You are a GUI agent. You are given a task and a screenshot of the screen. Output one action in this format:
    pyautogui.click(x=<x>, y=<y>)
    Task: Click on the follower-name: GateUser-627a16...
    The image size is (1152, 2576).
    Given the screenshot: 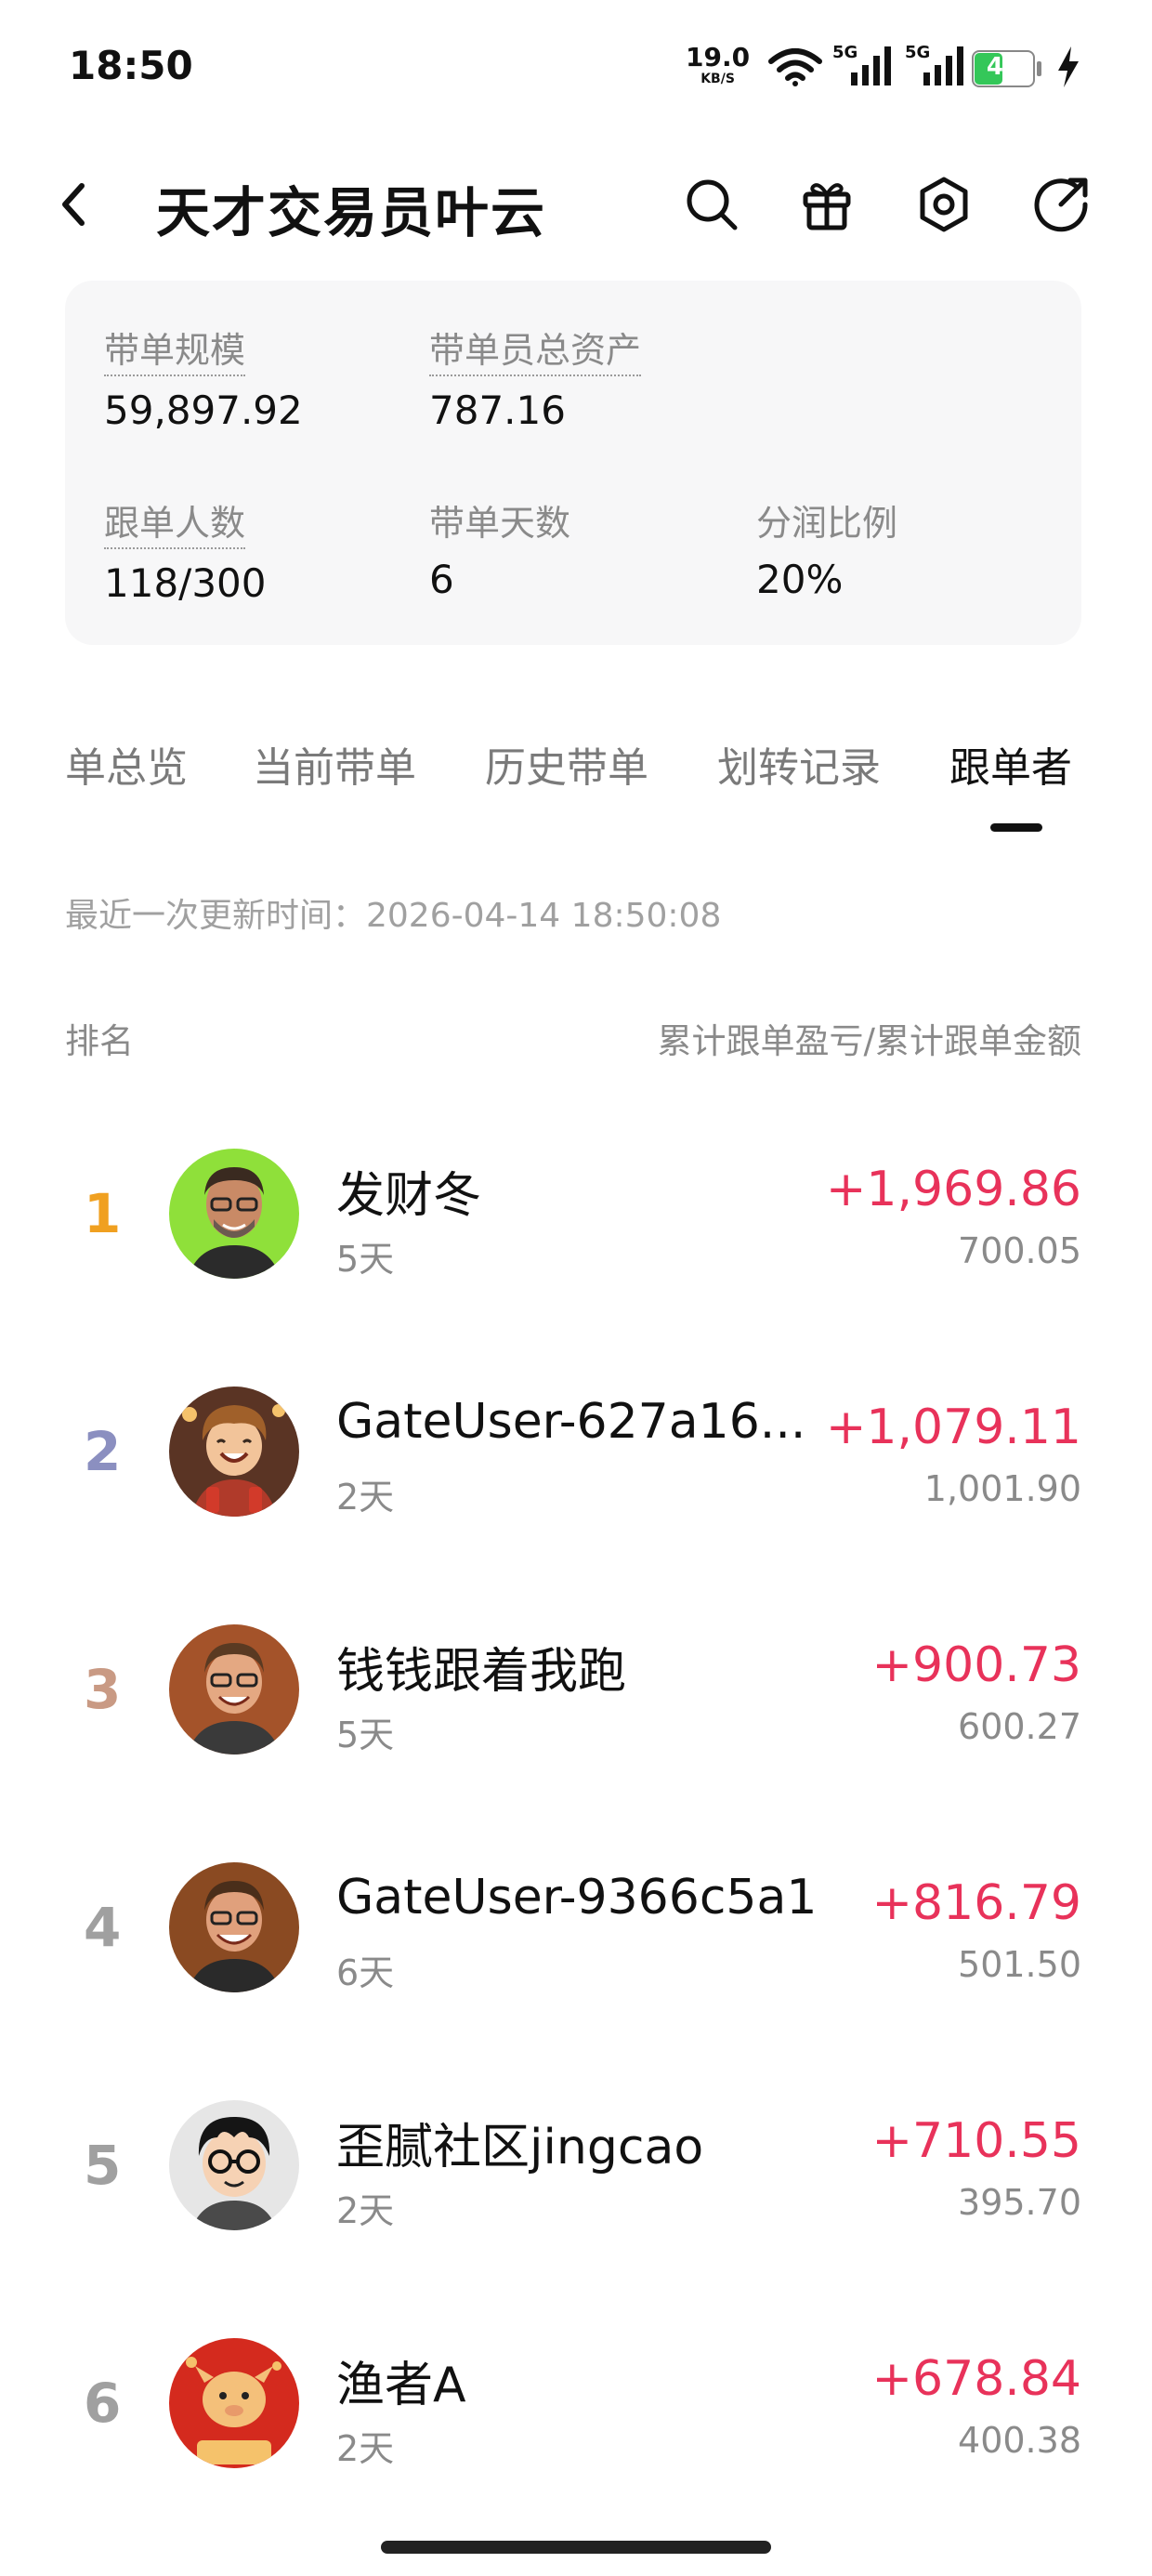 What is the action you would take?
    pyautogui.click(x=571, y=1422)
    